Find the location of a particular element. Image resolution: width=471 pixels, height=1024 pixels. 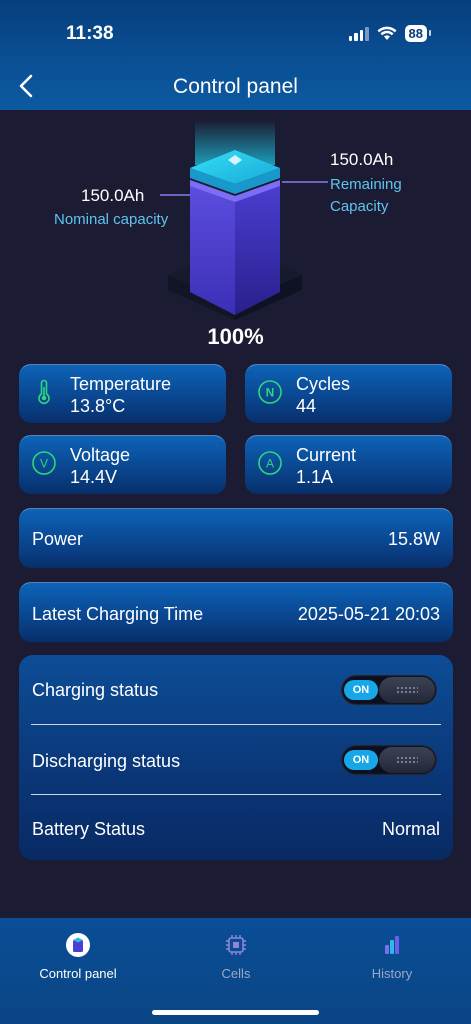

bottom-tab-bar: Control panel Cells History is located at coordinates (235, 971).